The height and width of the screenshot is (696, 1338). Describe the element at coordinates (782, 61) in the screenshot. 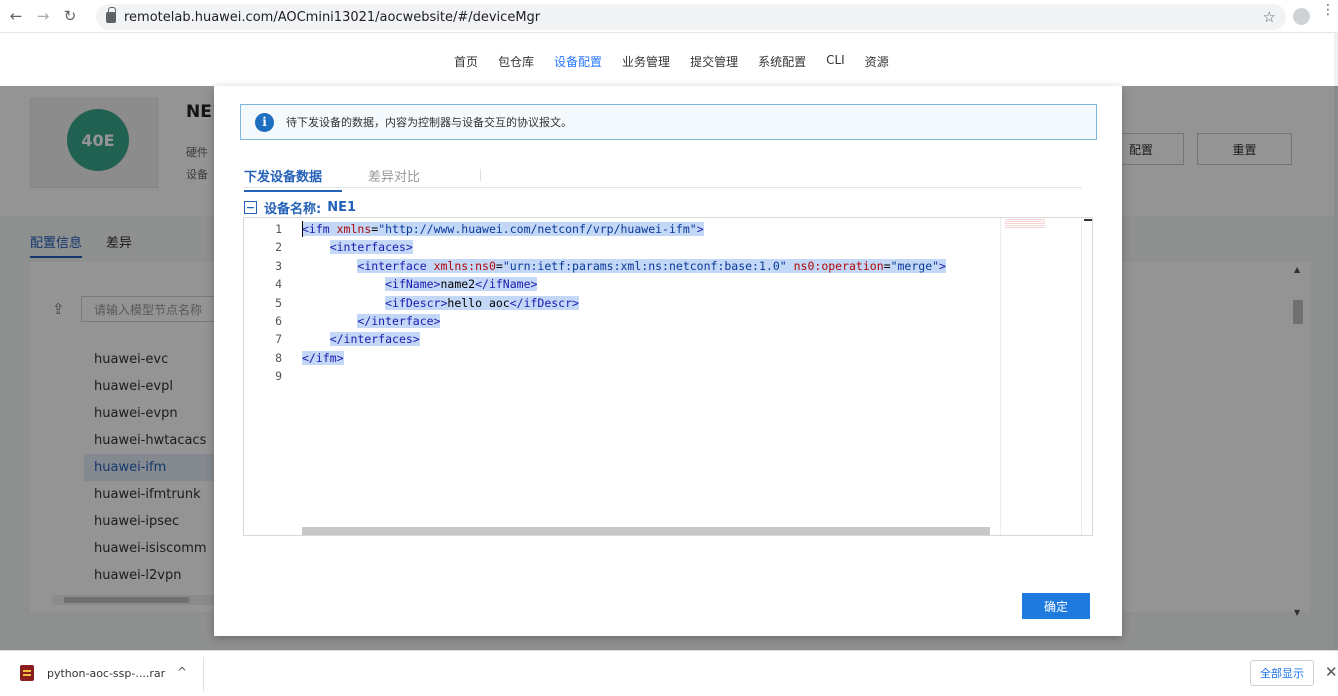

I see `nav-item-system-config: 系统配置` at that location.